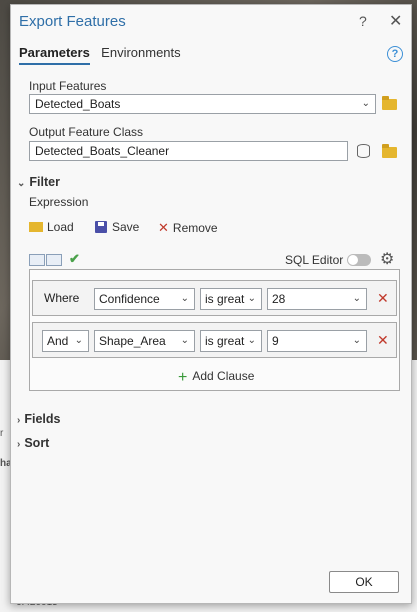  What do you see at coordinates (60, 227) in the screenshot?
I see `load-label: Load` at bounding box center [60, 227].